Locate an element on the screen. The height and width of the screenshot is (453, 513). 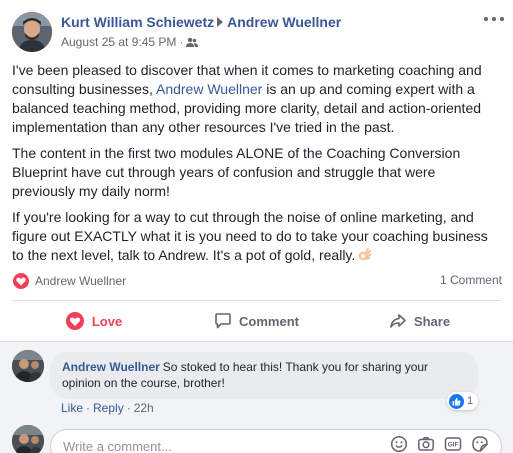
comment-reply-button: Reply is located at coordinates (108, 408).